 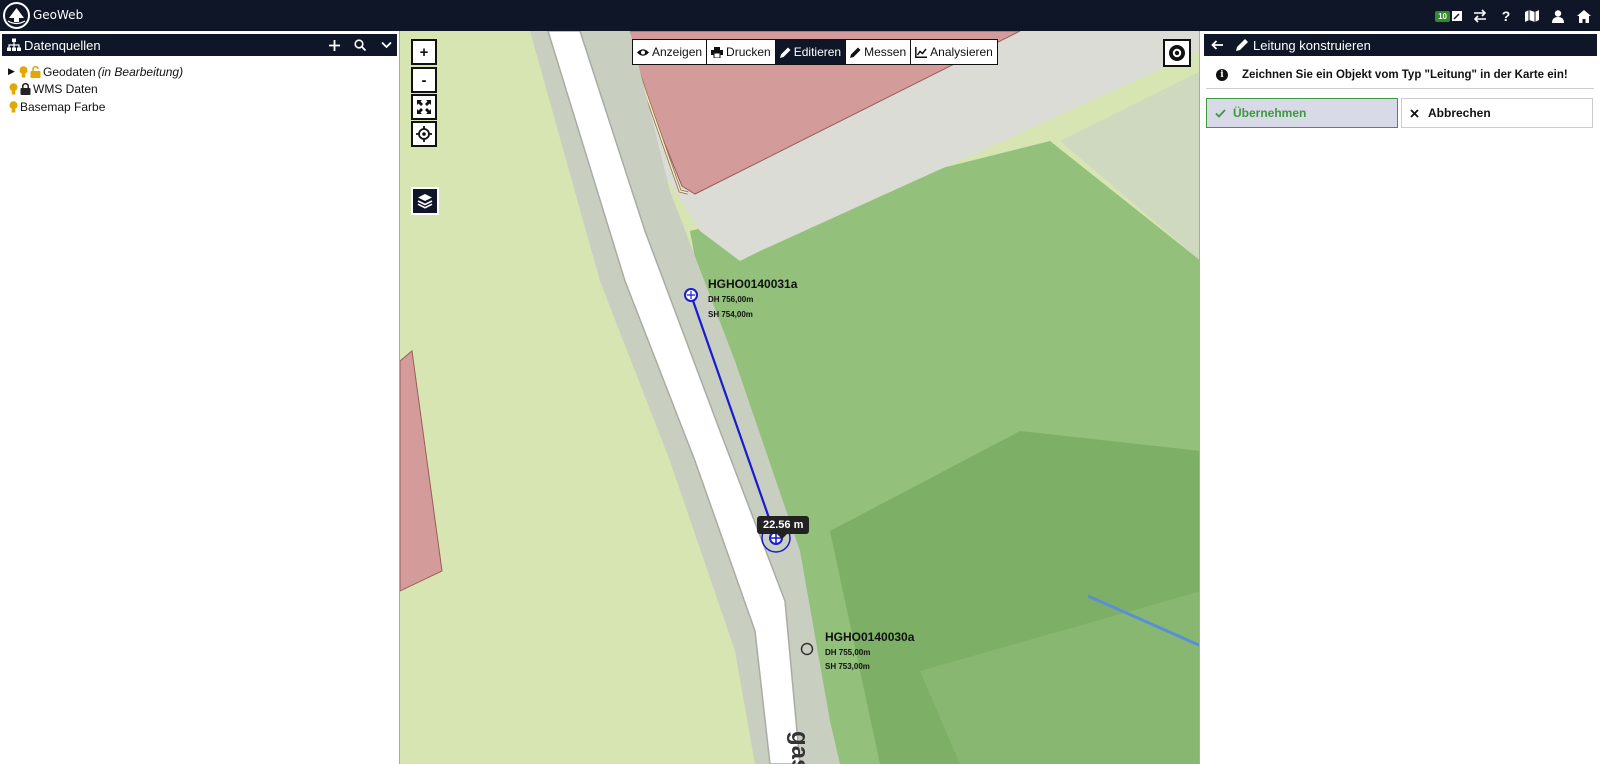 I want to click on fullscreen-icon, so click(x=424, y=107).